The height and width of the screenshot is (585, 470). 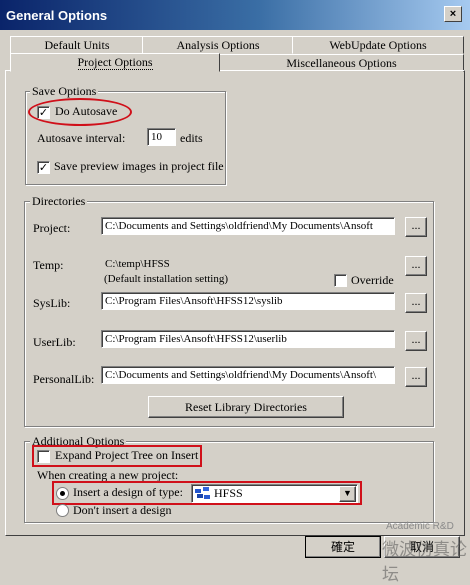 I want to click on save-preview-label: Save preview images in project file, so click(x=139, y=166).